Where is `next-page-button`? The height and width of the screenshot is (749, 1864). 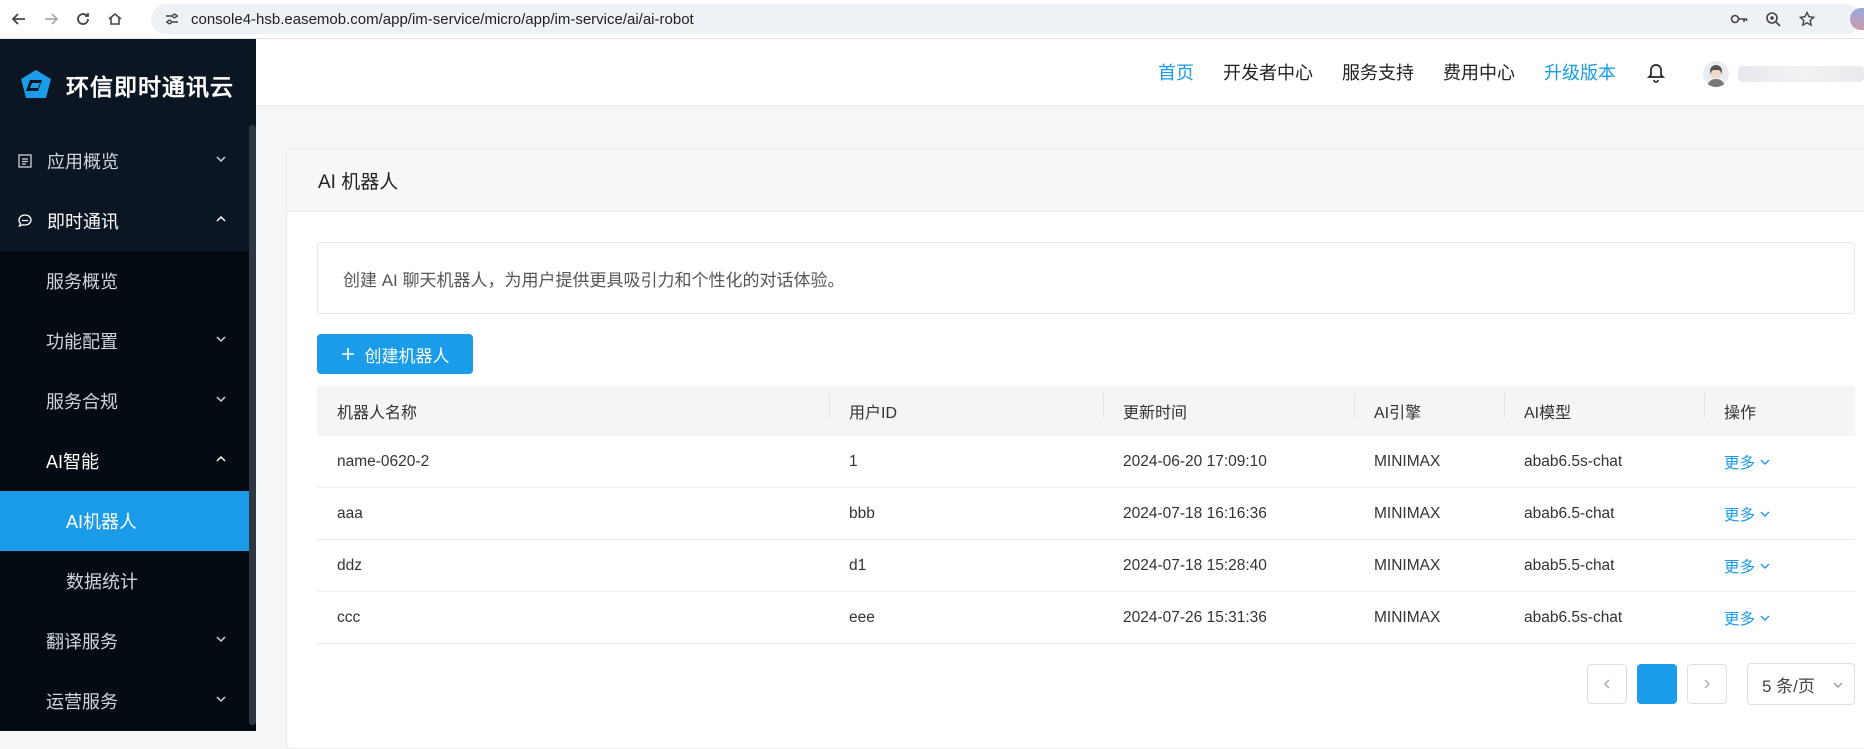 next-page-button is located at coordinates (1707, 684).